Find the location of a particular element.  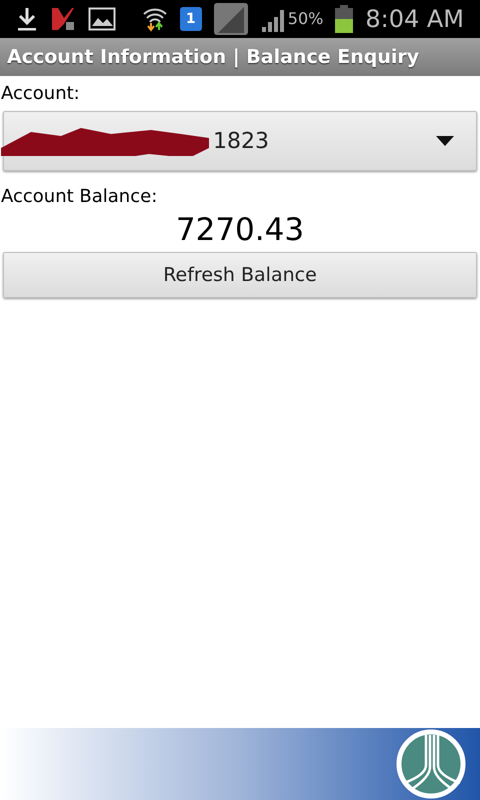

wifi-icon is located at coordinates (155, 19).